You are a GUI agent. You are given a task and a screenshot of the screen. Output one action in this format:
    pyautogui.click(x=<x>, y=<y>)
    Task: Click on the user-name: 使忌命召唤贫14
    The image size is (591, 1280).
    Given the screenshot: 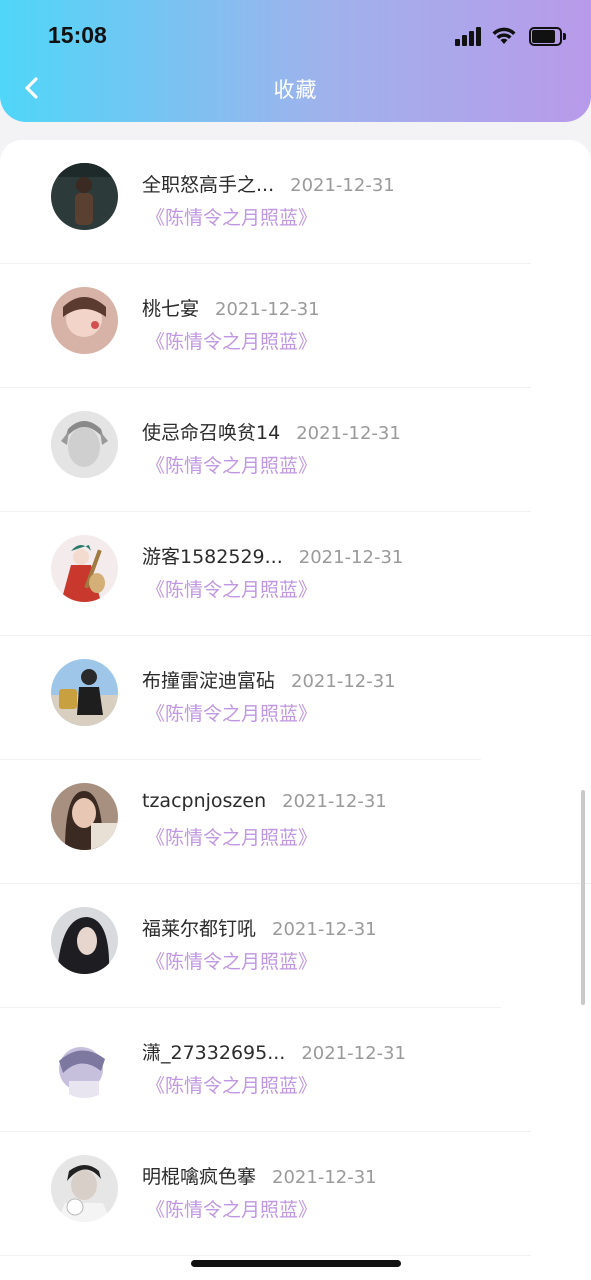 What is the action you would take?
    pyautogui.click(x=211, y=433)
    